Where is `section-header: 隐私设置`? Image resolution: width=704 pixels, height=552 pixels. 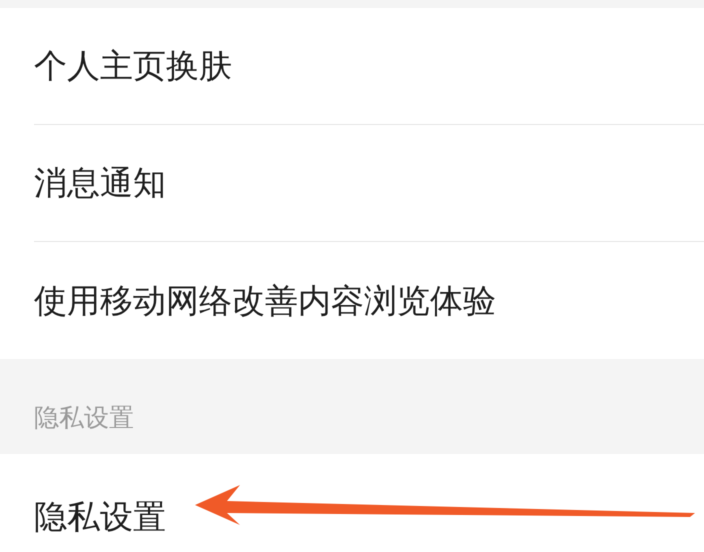
section-header: 隐私设置 is located at coordinates (84, 418).